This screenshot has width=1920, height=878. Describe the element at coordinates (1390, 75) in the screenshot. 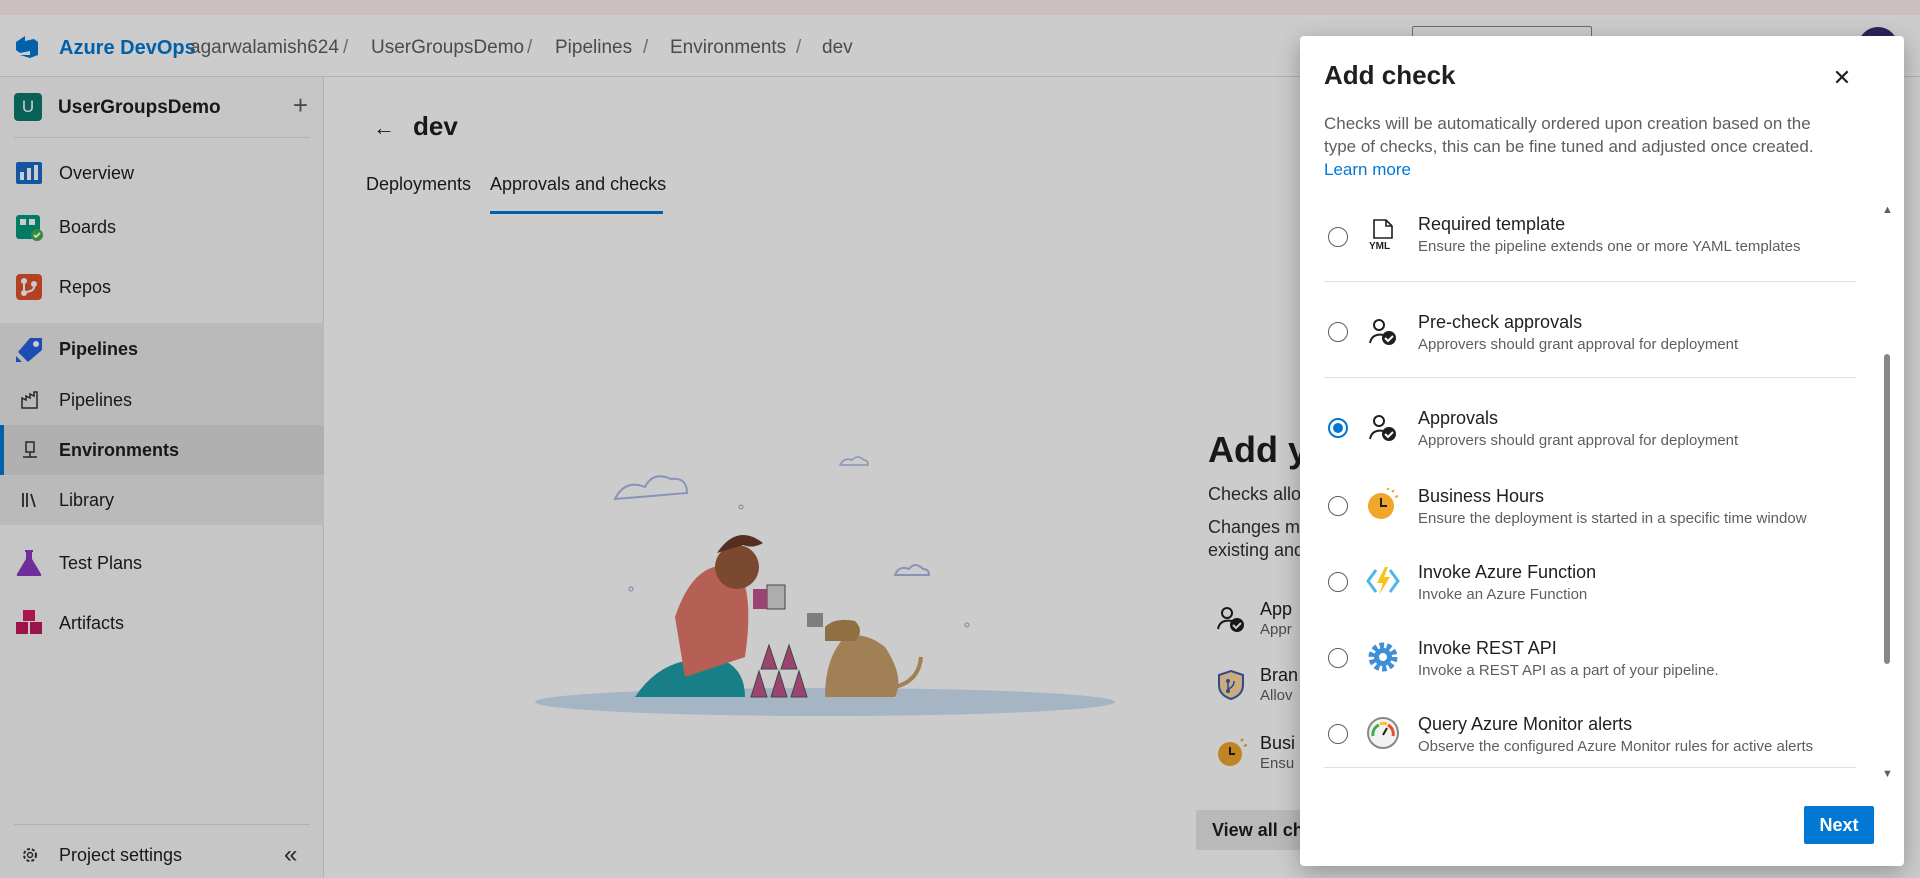

I see `panel-title: Add check` at that location.